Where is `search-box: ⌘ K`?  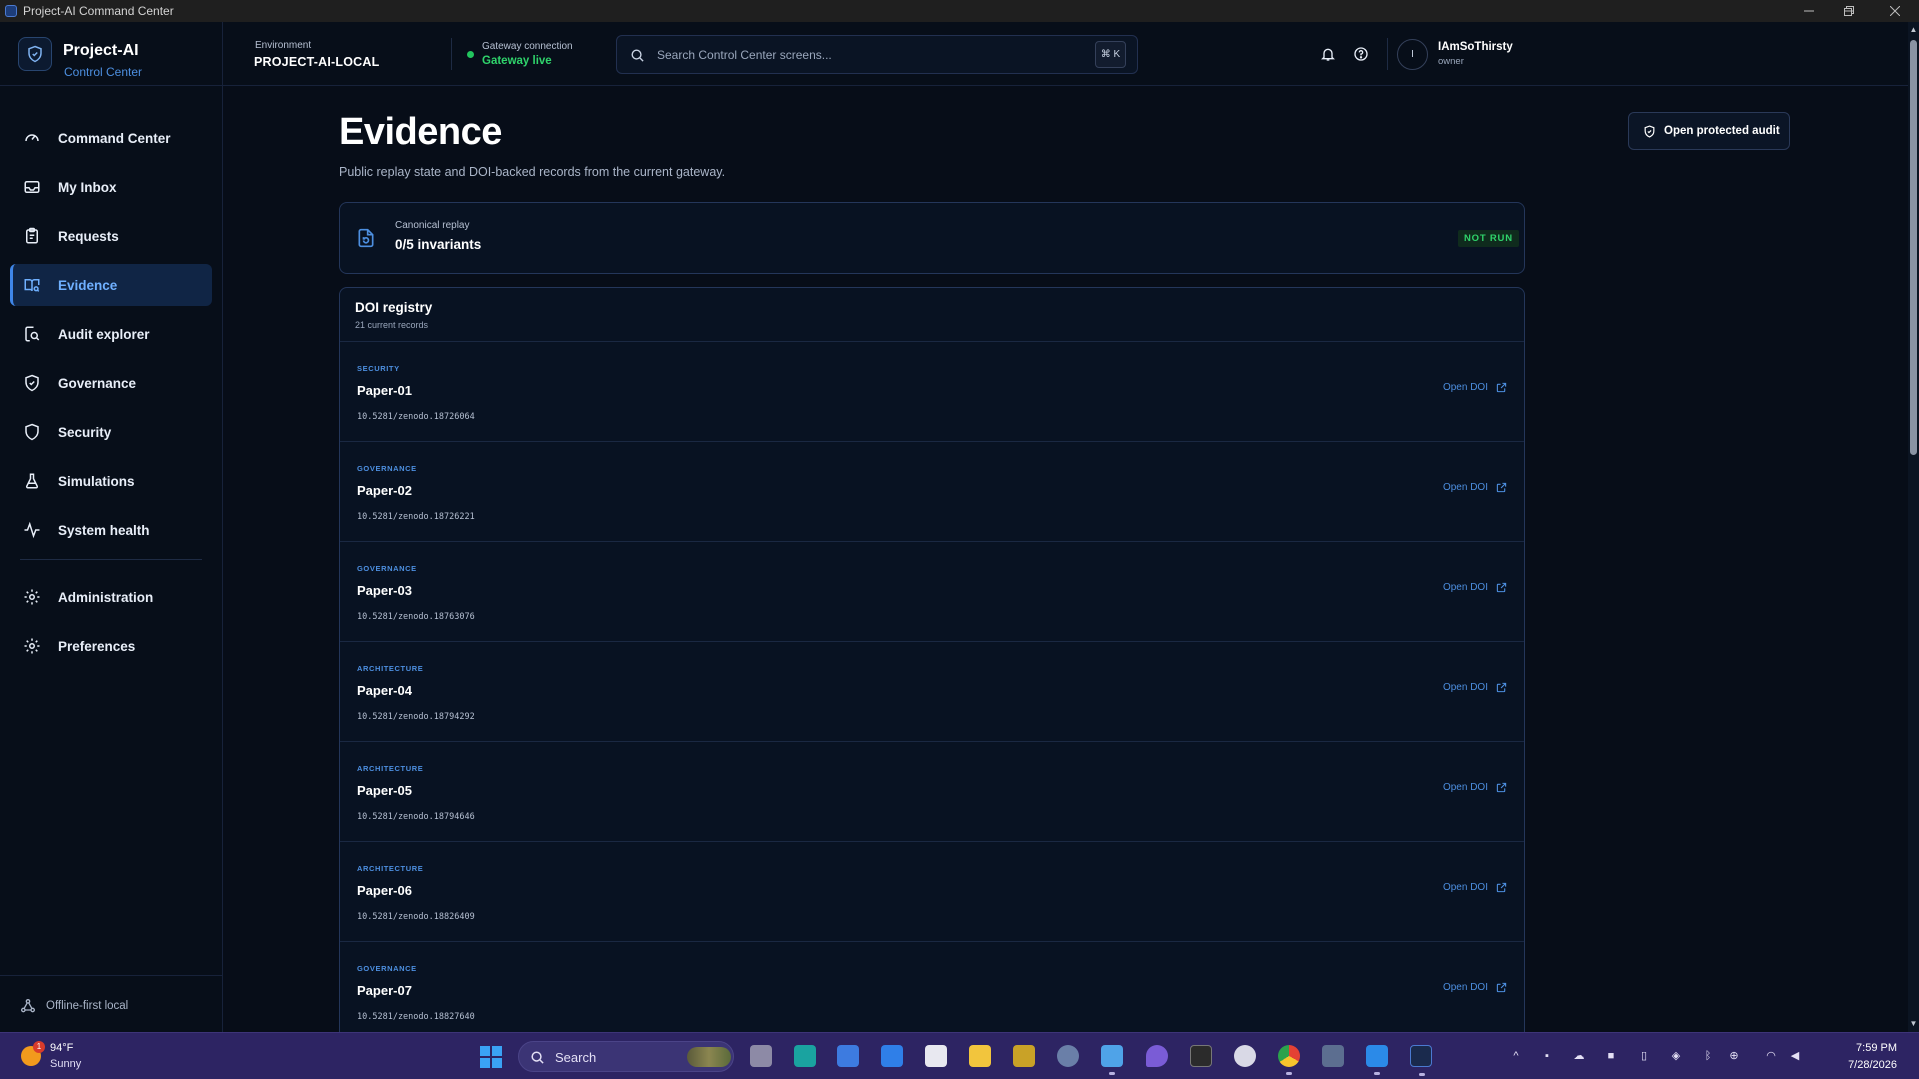
search-box: ⌘ K is located at coordinates (877, 54).